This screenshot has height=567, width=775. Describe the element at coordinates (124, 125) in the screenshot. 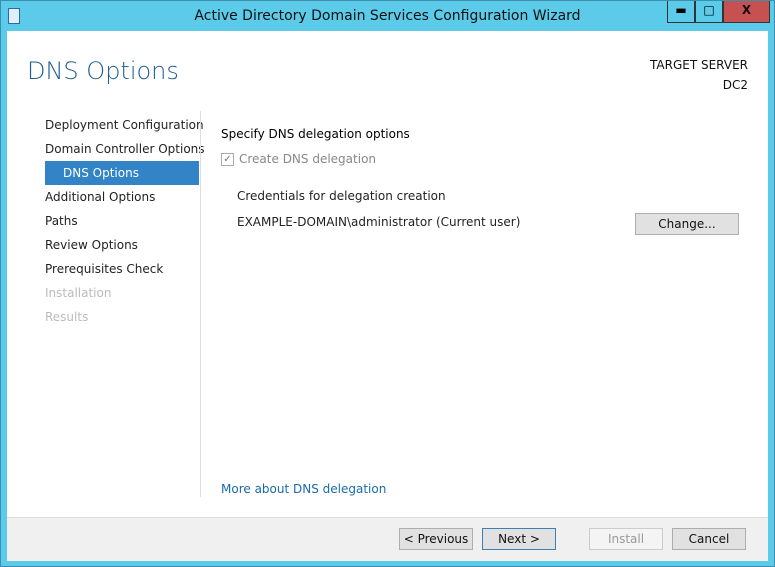

I see `nav-deployment-configuration: Deployment Configuration` at that location.